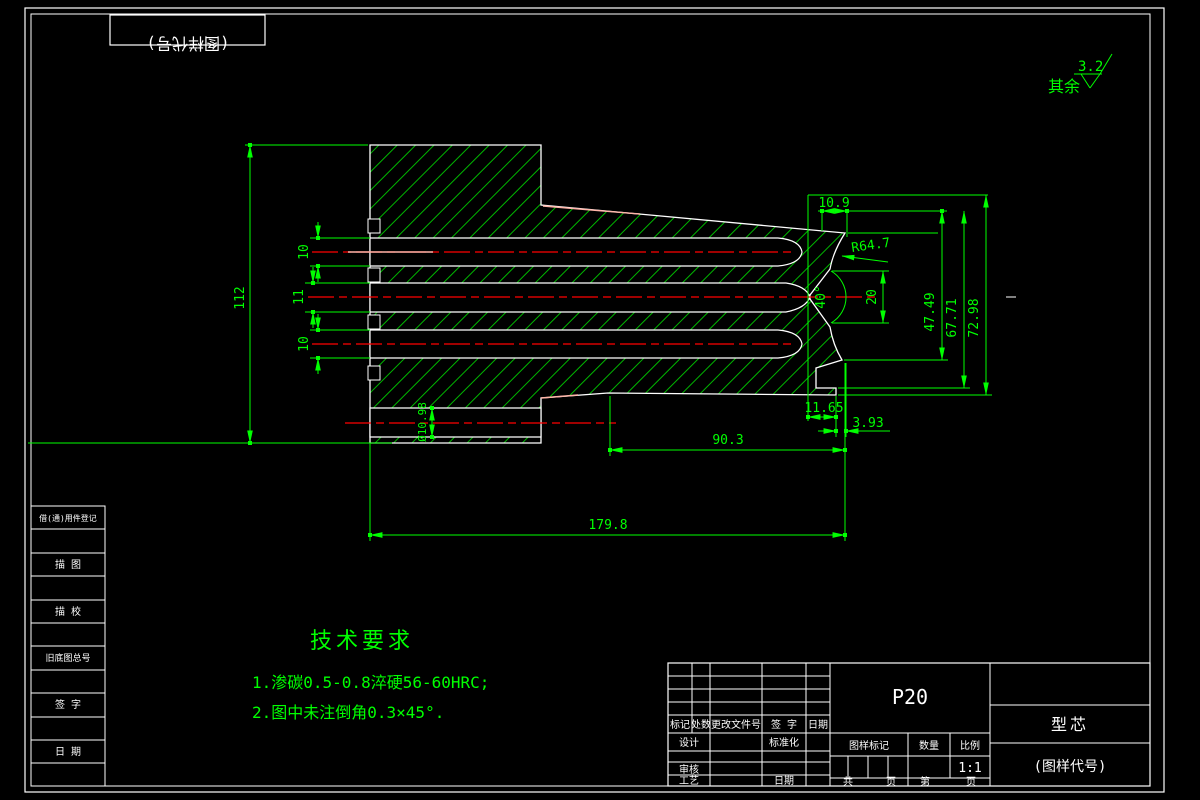 Image resolution: width=1200 pixels, height=800 pixels. What do you see at coordinates (67, 658) in the screenshot?
I see `register-label: 旧底图总号` at bounding box center [67, 658].